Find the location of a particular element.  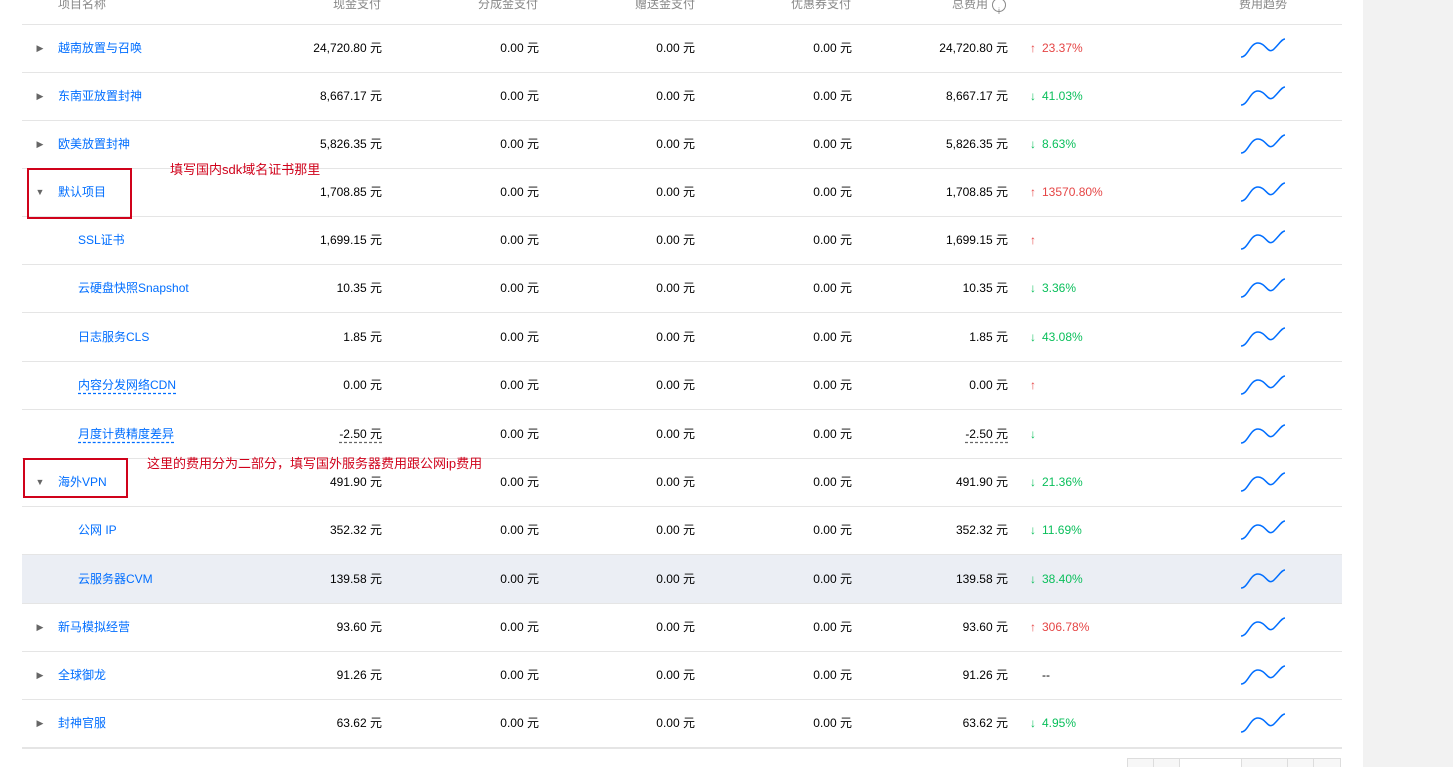

trend-percent: ↑ 13570.80% is located at coordinates (1066, 192).